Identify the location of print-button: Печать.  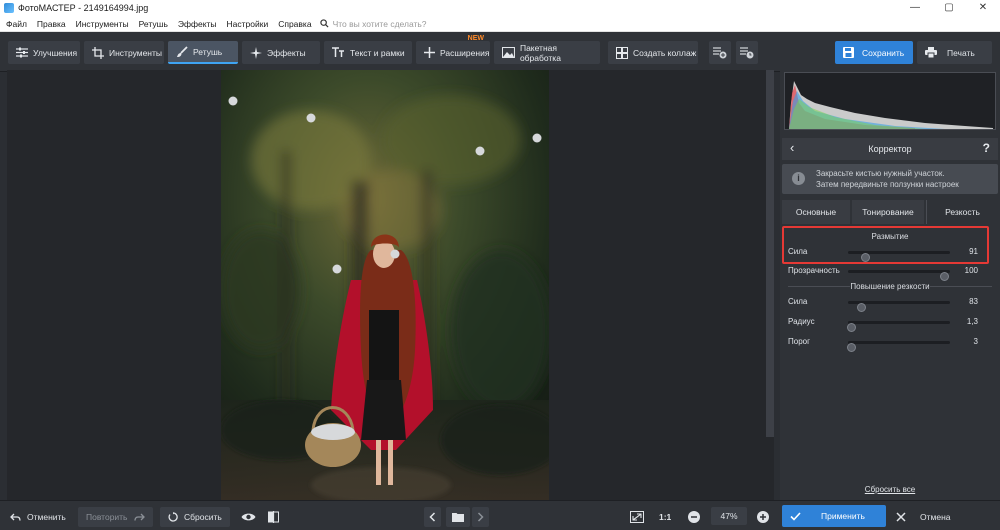
(954, 52).